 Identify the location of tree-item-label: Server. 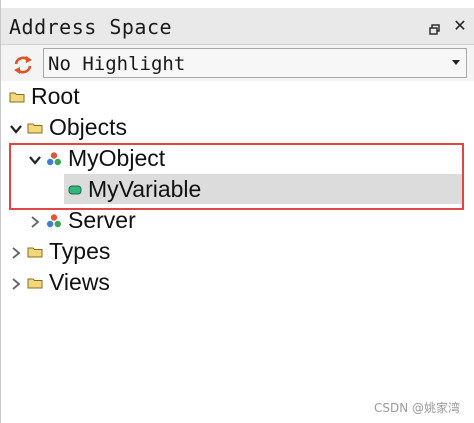
(102, 220).